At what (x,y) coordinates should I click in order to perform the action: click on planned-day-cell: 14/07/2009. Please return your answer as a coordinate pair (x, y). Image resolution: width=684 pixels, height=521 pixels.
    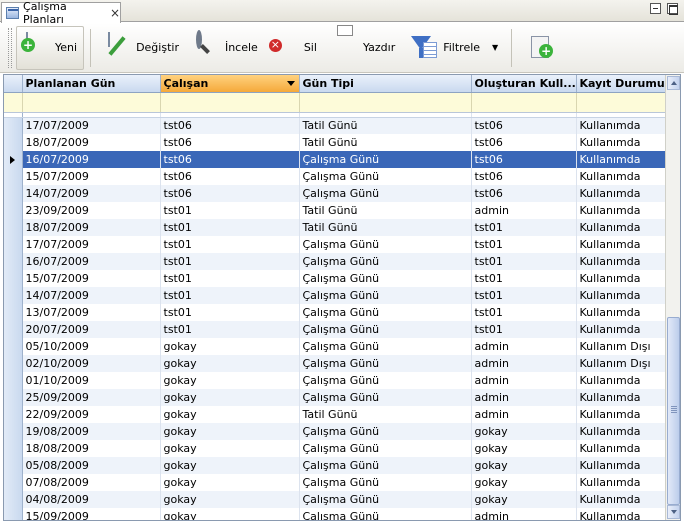
    Looking at the image, I should click on (91, 295).